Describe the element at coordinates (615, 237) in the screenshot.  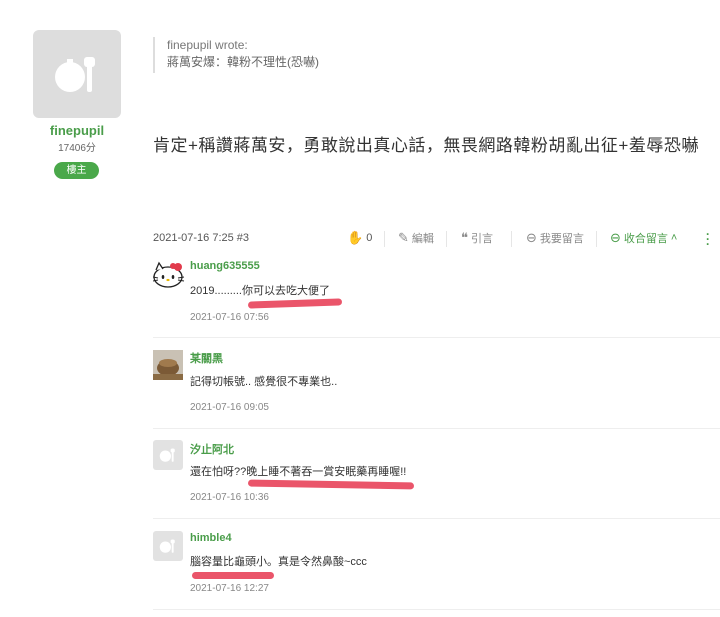
I see `collapse-icon: ⊖` at that location.